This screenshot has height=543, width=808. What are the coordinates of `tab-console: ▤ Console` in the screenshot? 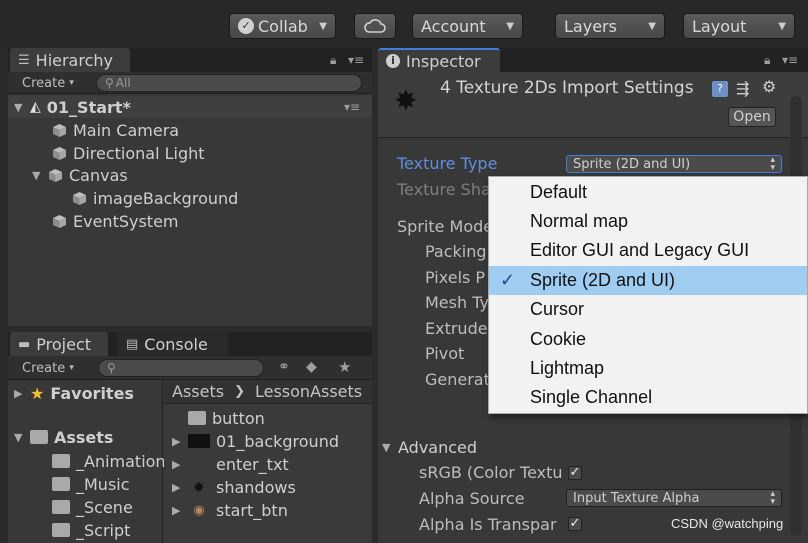 It's located at (173, 344).